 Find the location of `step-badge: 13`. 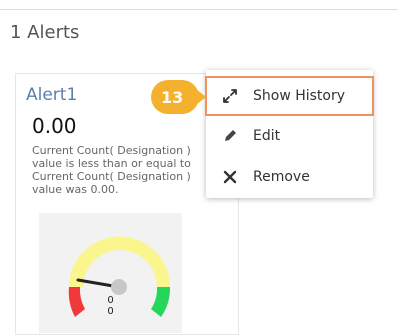

step-badge: 13 is located at coordinates (175, 97).